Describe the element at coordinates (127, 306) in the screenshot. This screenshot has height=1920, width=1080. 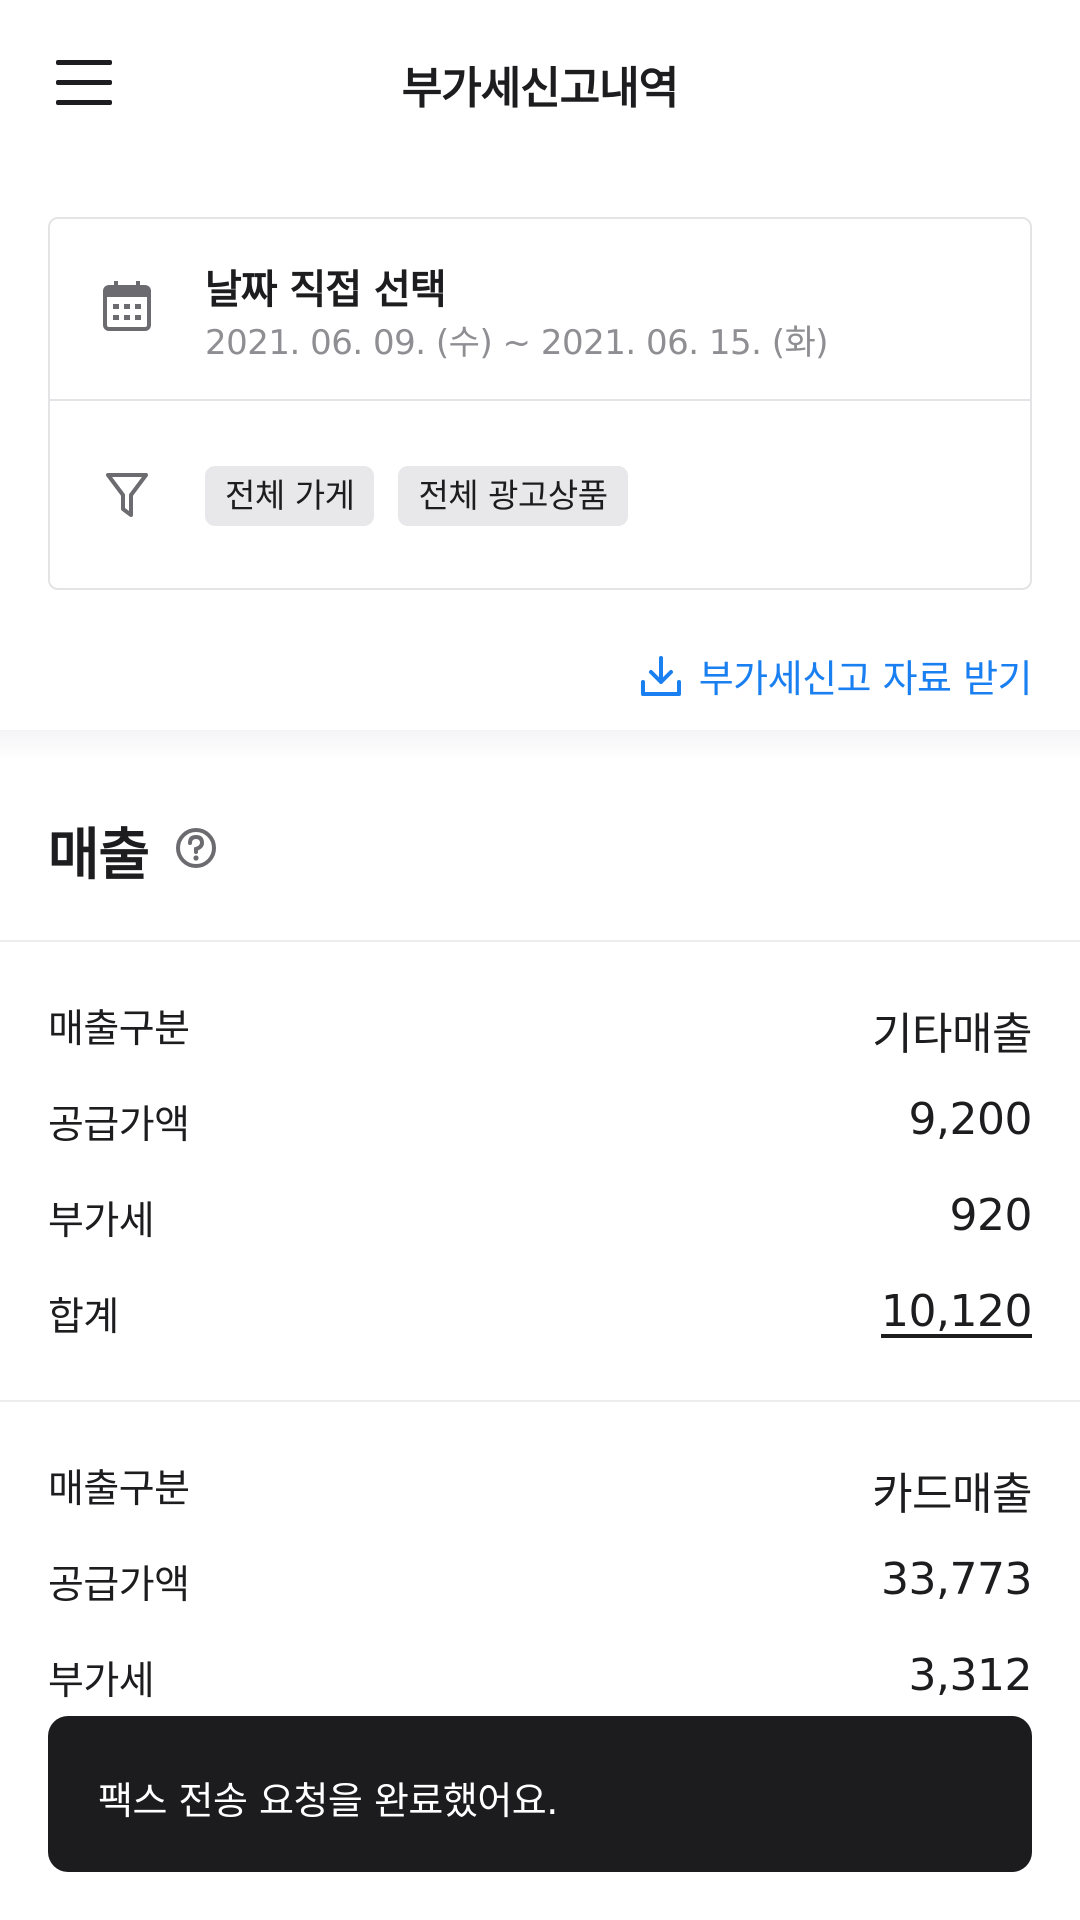
I see `calendar-icon` at that location.